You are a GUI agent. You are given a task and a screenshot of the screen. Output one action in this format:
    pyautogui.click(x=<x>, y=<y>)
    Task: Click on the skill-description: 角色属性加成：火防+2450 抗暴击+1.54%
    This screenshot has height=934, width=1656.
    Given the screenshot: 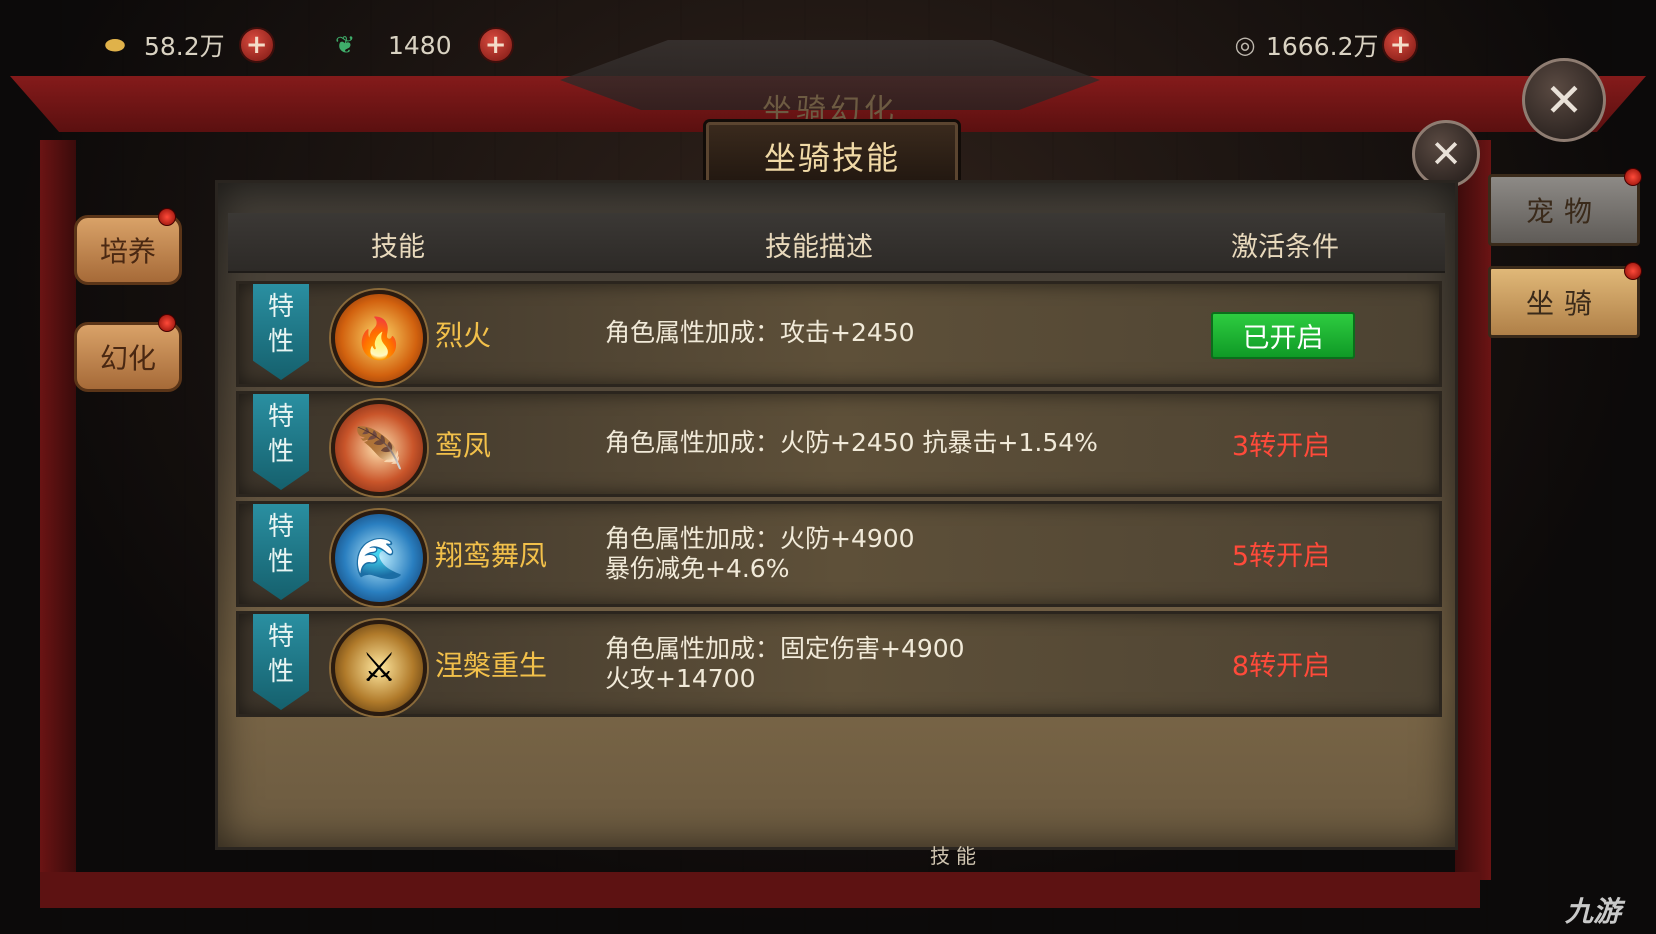 What is the action you would take?
    pyautogui.click(x=851, y=442)
    